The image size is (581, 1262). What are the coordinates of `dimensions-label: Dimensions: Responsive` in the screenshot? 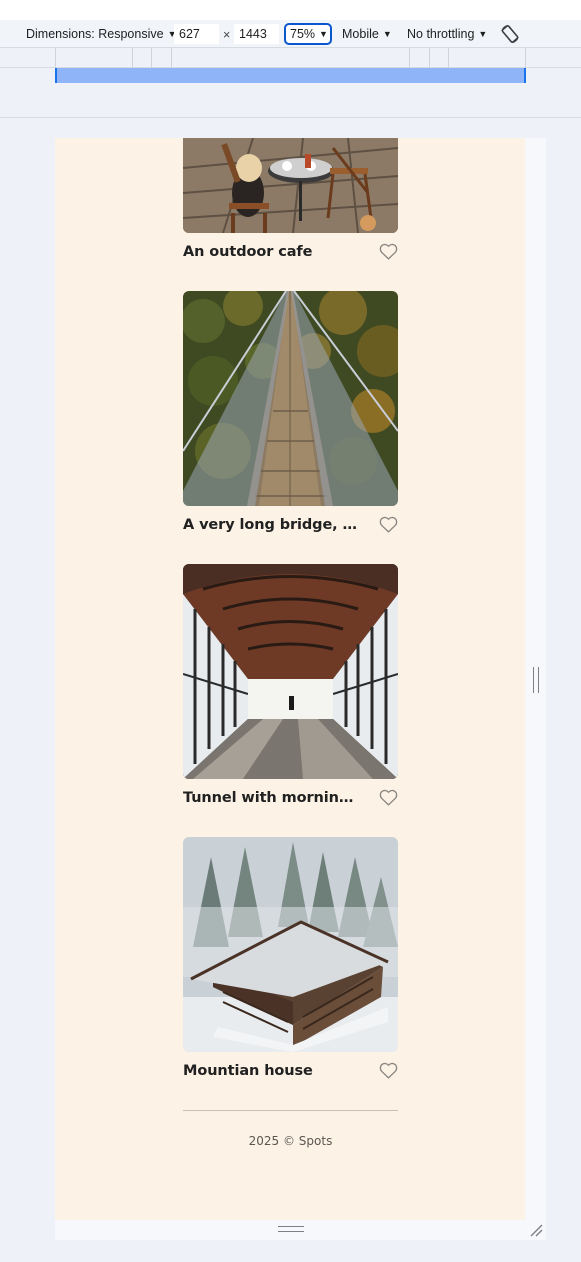 It's located at (95, 34).